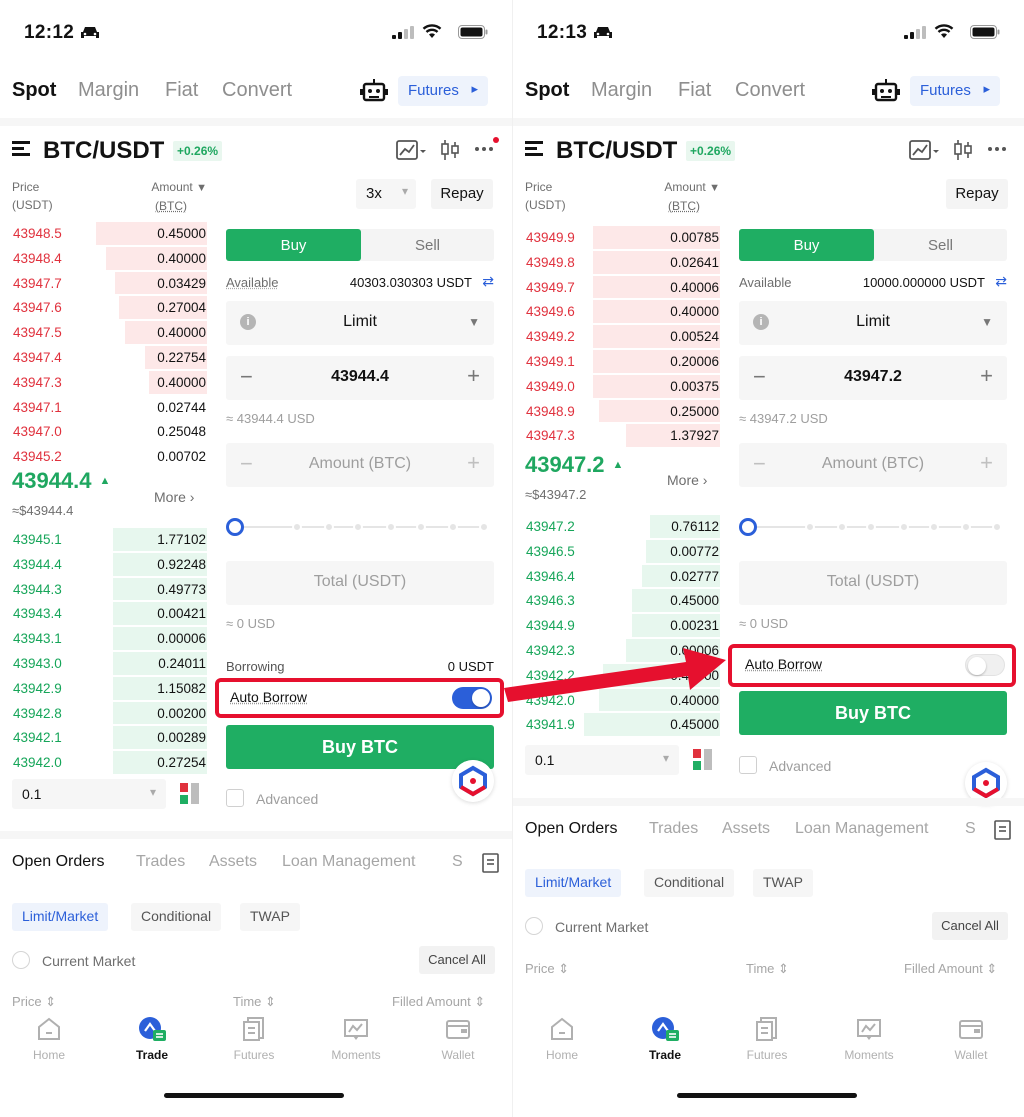  Describe the element at coordinates (109, 357) in the screenshot. I see `ask-row: 43947.4 0.22754` at that location.